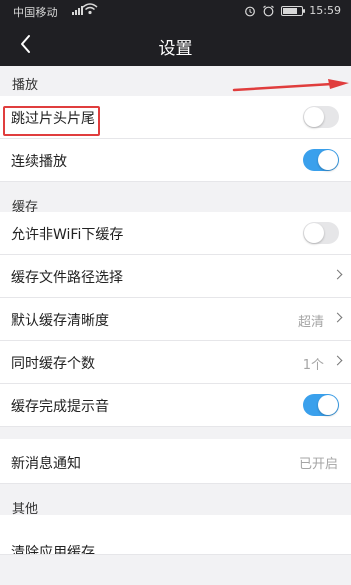 This screenshot has height=585, width=351. What do you see at coordinates (46, 464) in the screenshot?
I see `notification-label: 新消息通知` at bounding box center [46, 464].